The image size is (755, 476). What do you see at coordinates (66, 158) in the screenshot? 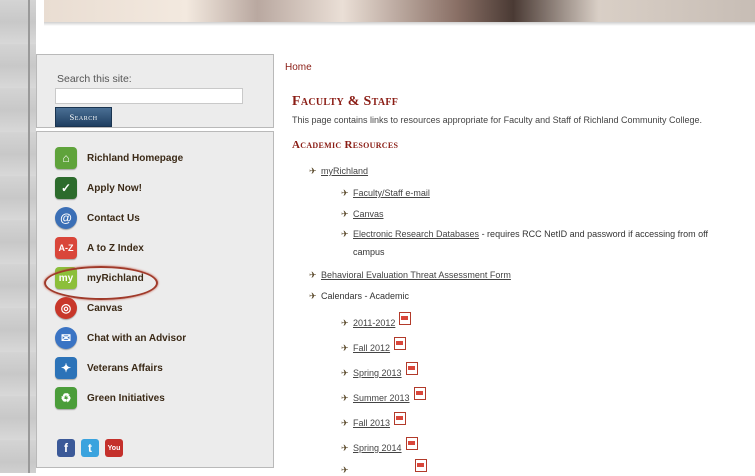
I see `home-icon: ⌂` at bounding box center [66, 158].